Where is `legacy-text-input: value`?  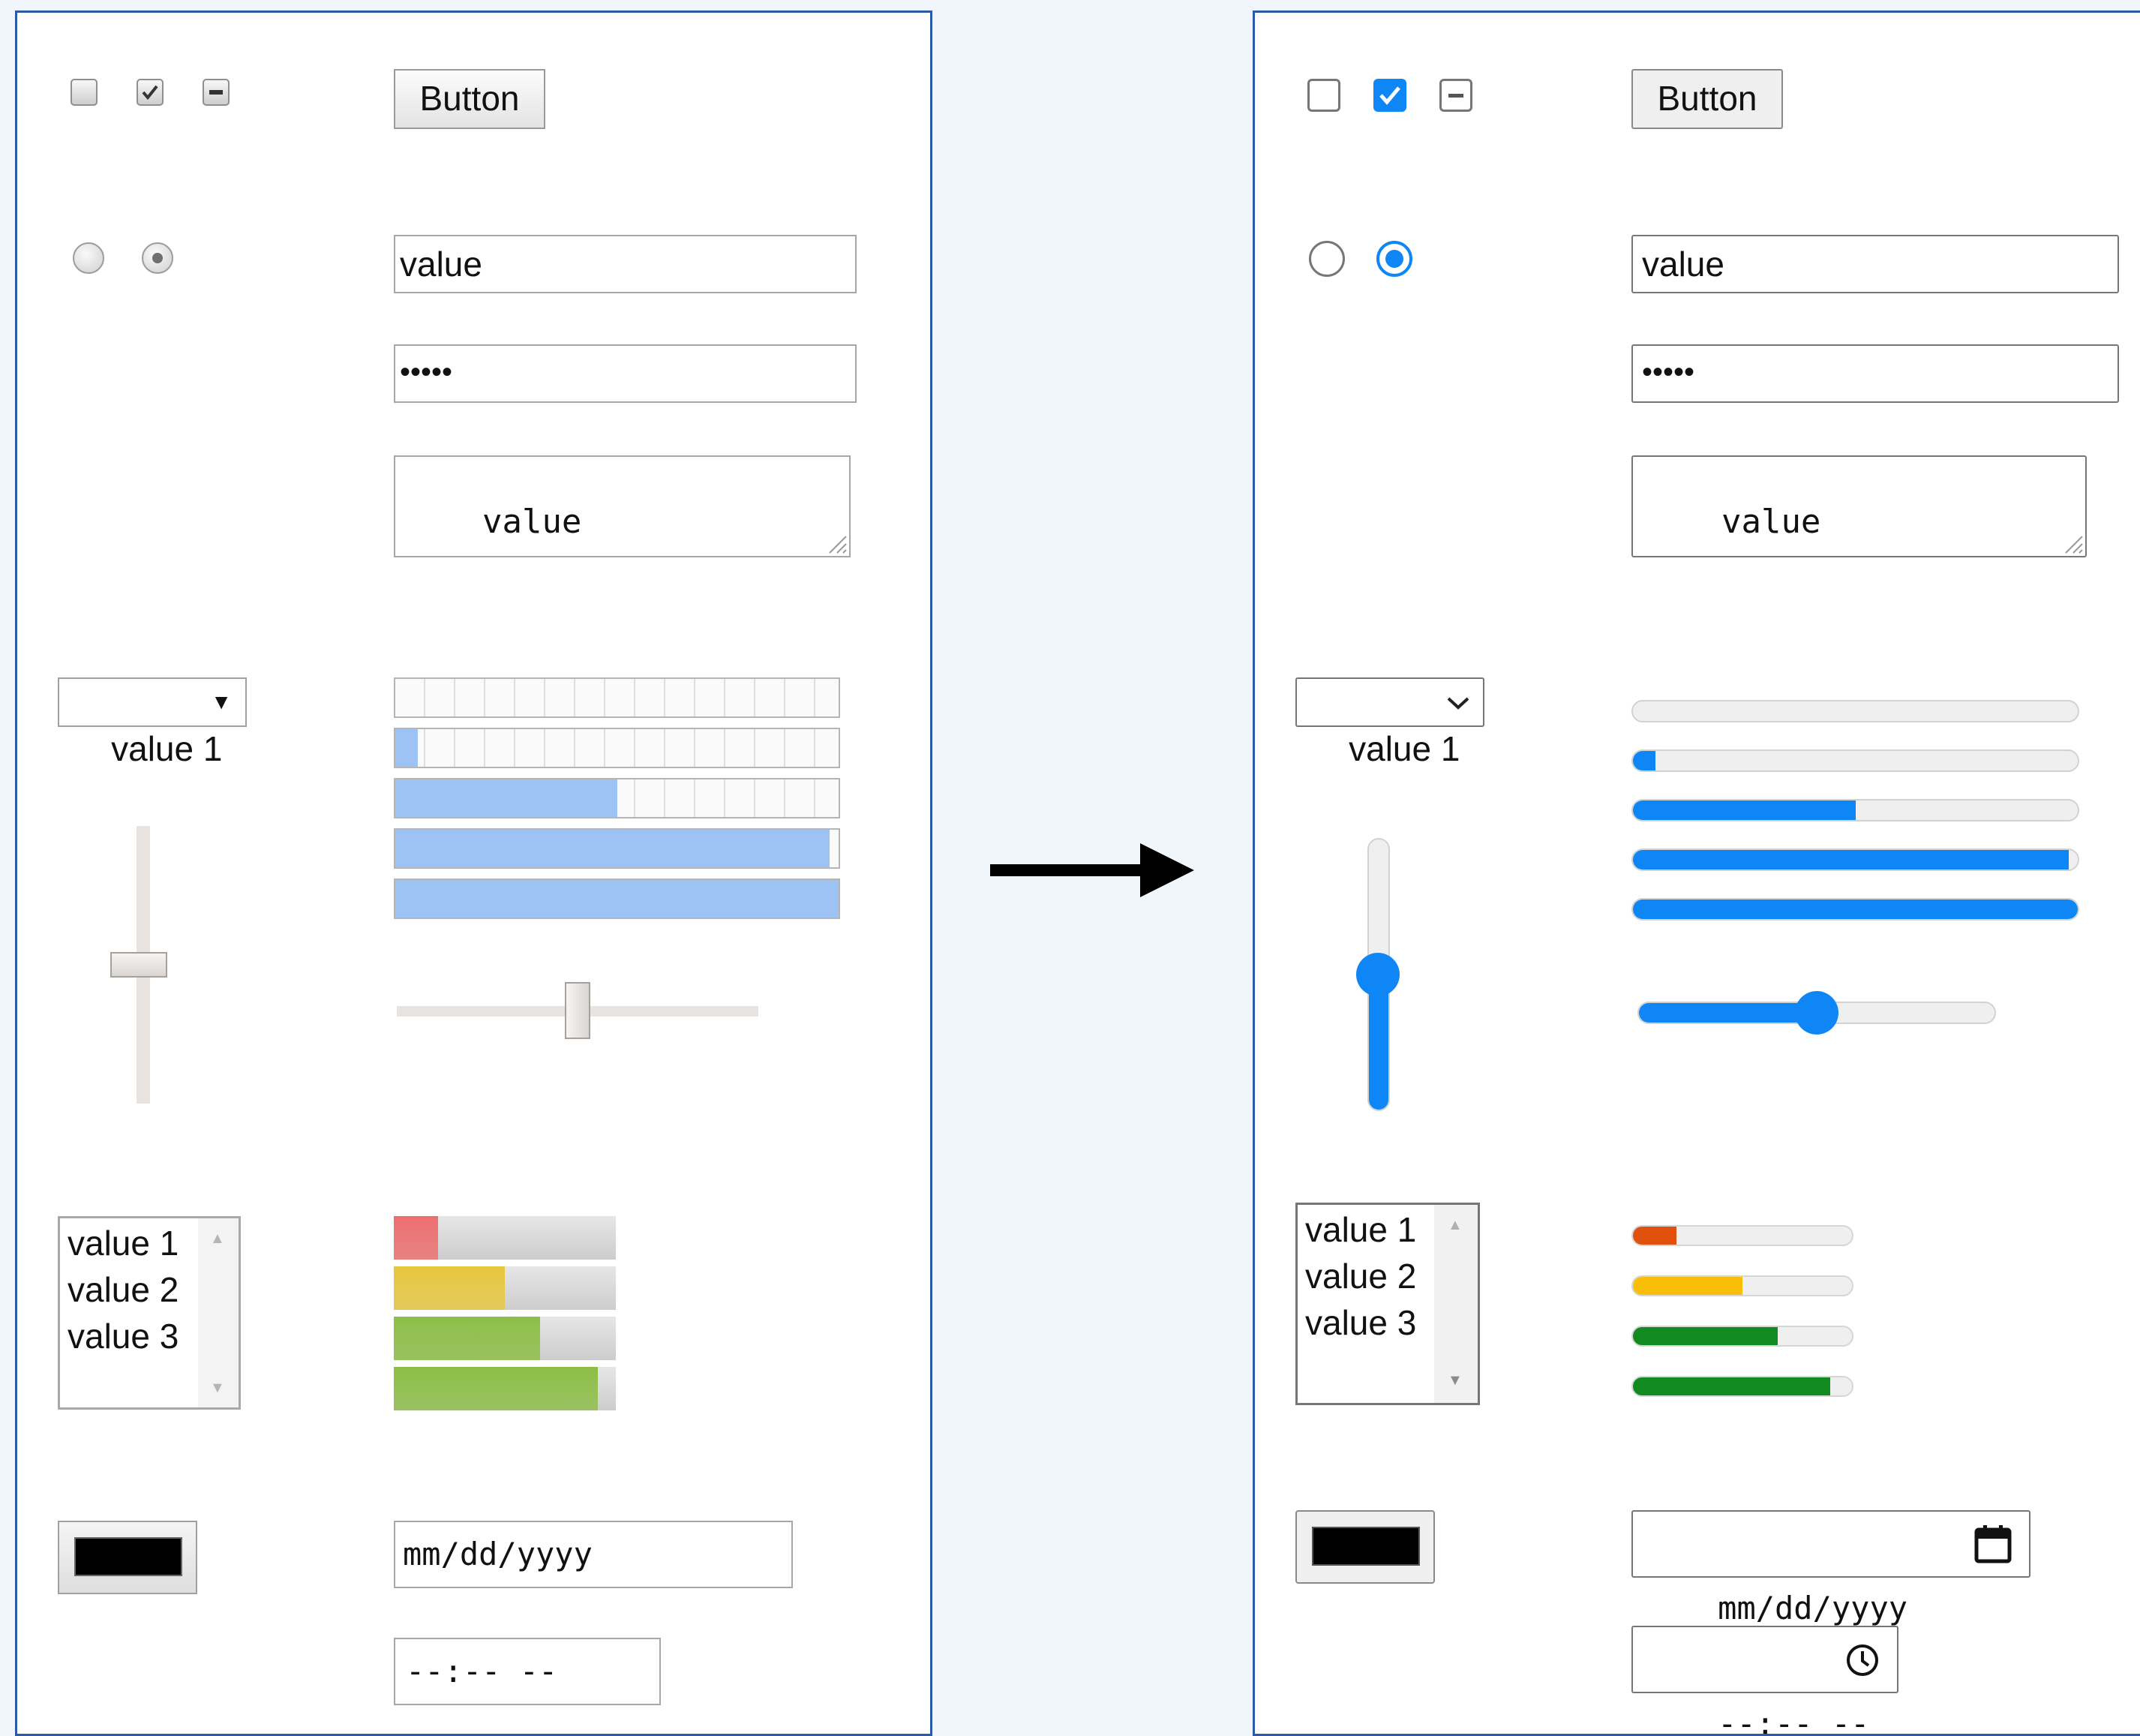 legacy-text-input: value is located at coordinates (626, 264).